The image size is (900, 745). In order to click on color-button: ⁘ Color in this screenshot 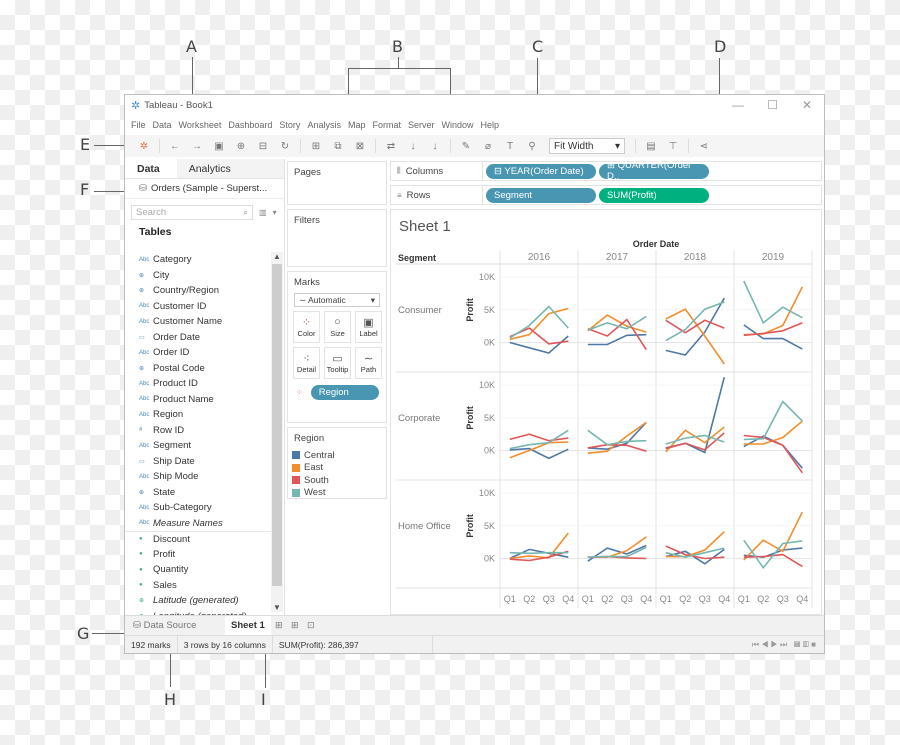, I will do `click(306, 327)`.